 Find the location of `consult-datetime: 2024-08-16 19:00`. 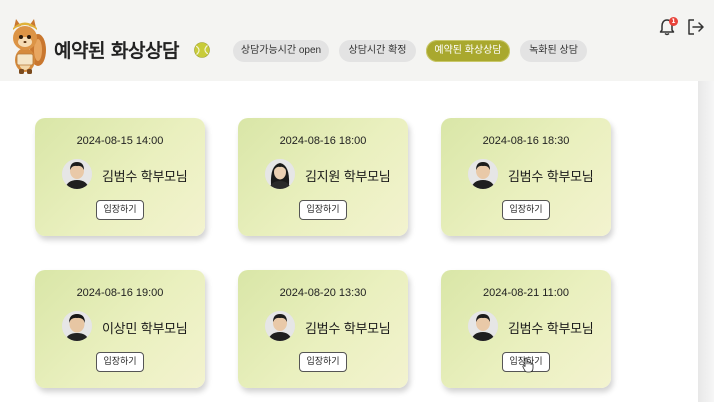

consult-datetime: 2024-08-16 19:00 is located at coordinates (120, 293).